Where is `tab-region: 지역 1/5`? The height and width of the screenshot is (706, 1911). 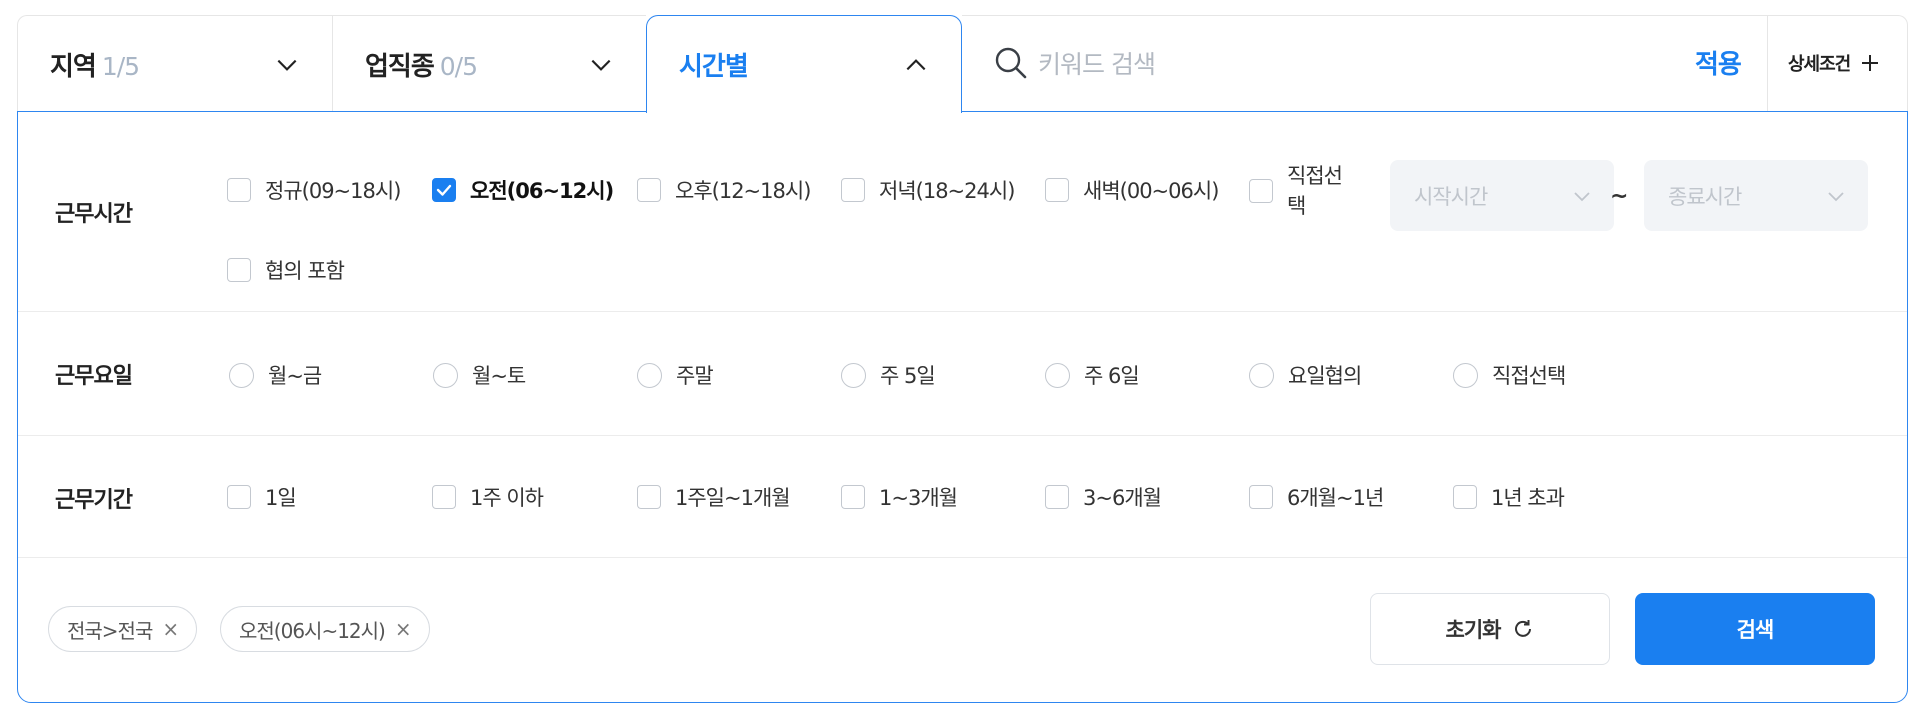
tab-region: 지역 1/5 is located at coordinates (174, 63).